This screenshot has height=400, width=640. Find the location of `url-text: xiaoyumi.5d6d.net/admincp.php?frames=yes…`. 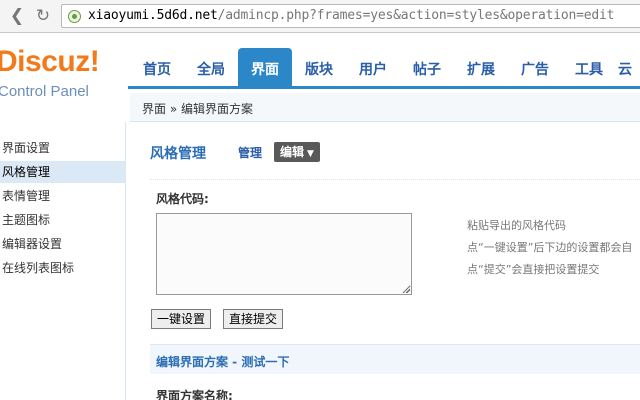

url-text: xiaoyumi.5d6d.net/admincp.php?frames=yes… is located at coordinates (351, 16).